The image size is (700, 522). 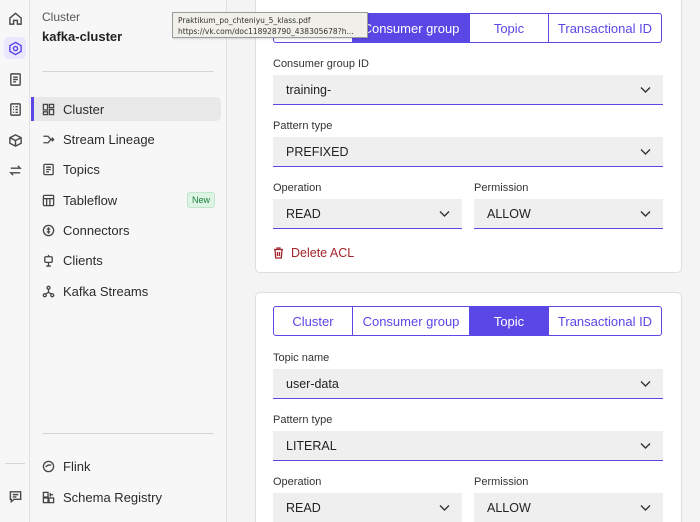 I want to click on sidebar-caption: Cluster, so click(x=61, y=17).